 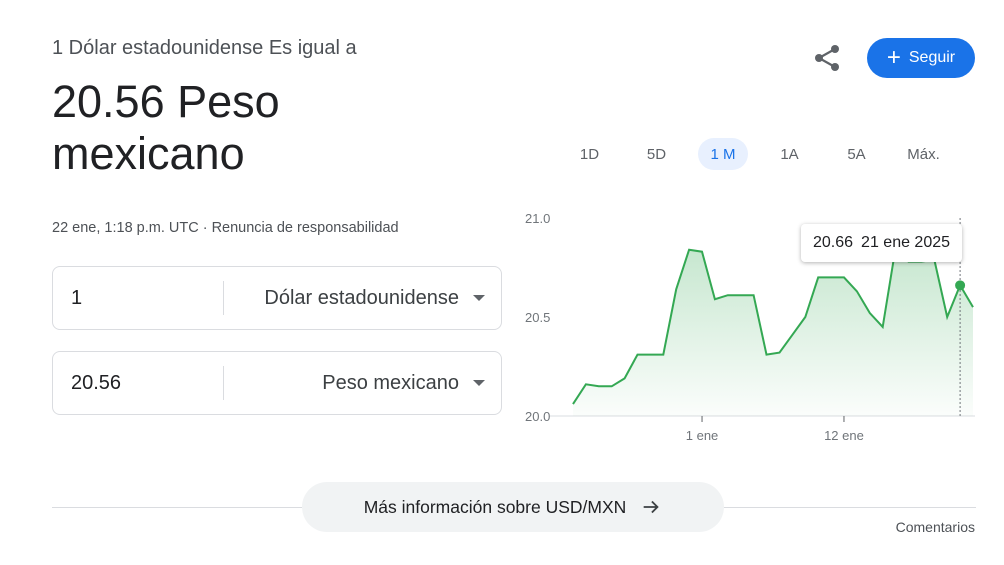 I want to click on time-range-tabs: 1D 5D 1 M 1A 5A Máx., so click(x=756, y=154).